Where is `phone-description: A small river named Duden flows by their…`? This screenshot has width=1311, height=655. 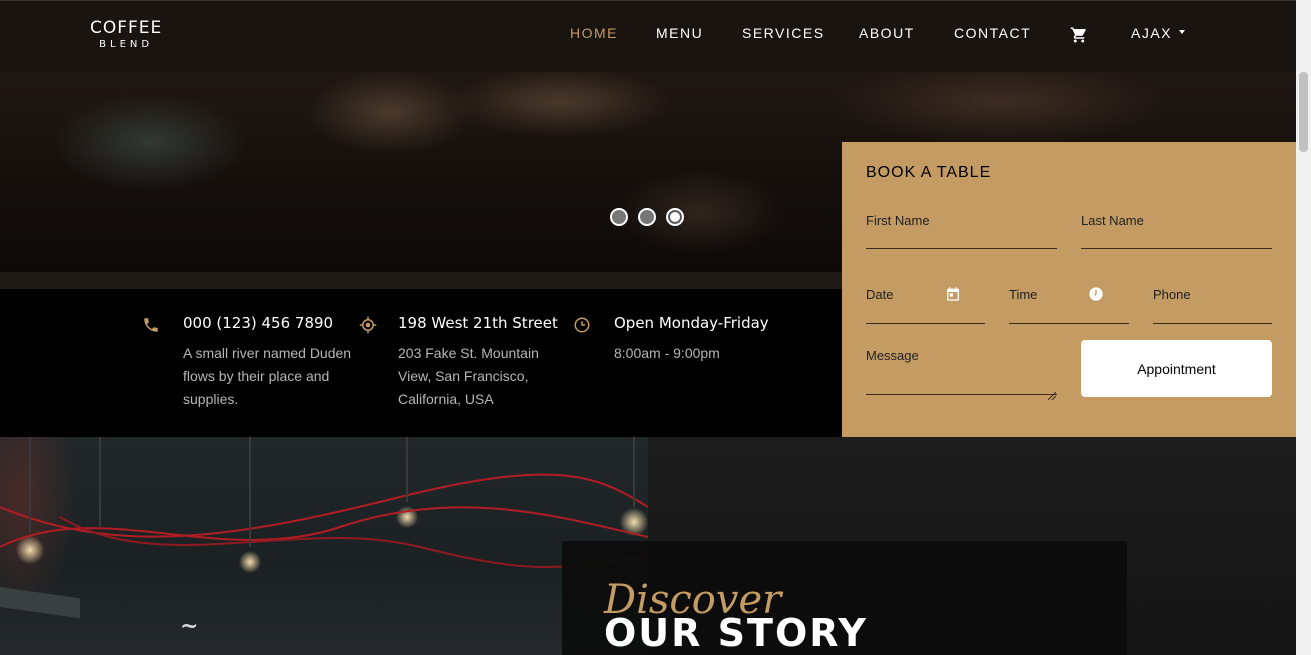 phone-description: A small river named Duden flows by their… is located at coordinates (267, 376).